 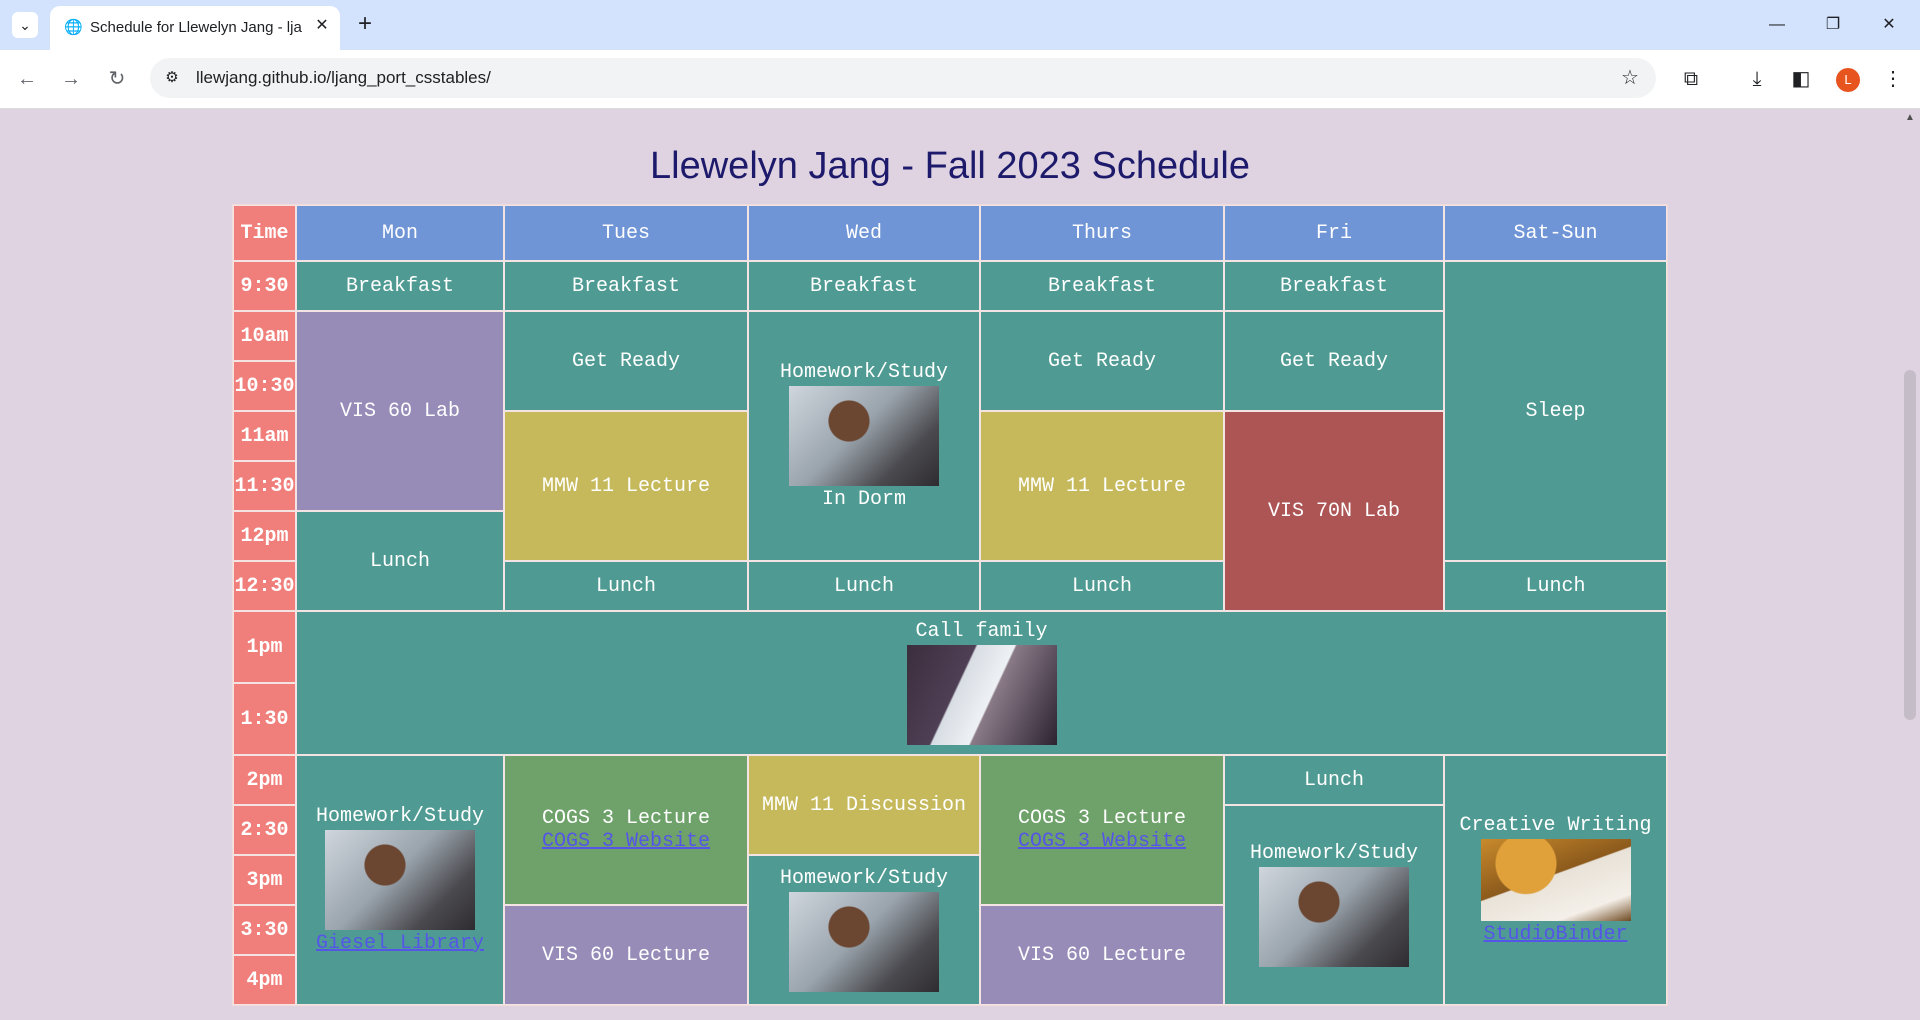 What do you see at coordinates (264, 436) in the screenshot?
I see `time-cell: 11am` at bounding box center [264, 436].